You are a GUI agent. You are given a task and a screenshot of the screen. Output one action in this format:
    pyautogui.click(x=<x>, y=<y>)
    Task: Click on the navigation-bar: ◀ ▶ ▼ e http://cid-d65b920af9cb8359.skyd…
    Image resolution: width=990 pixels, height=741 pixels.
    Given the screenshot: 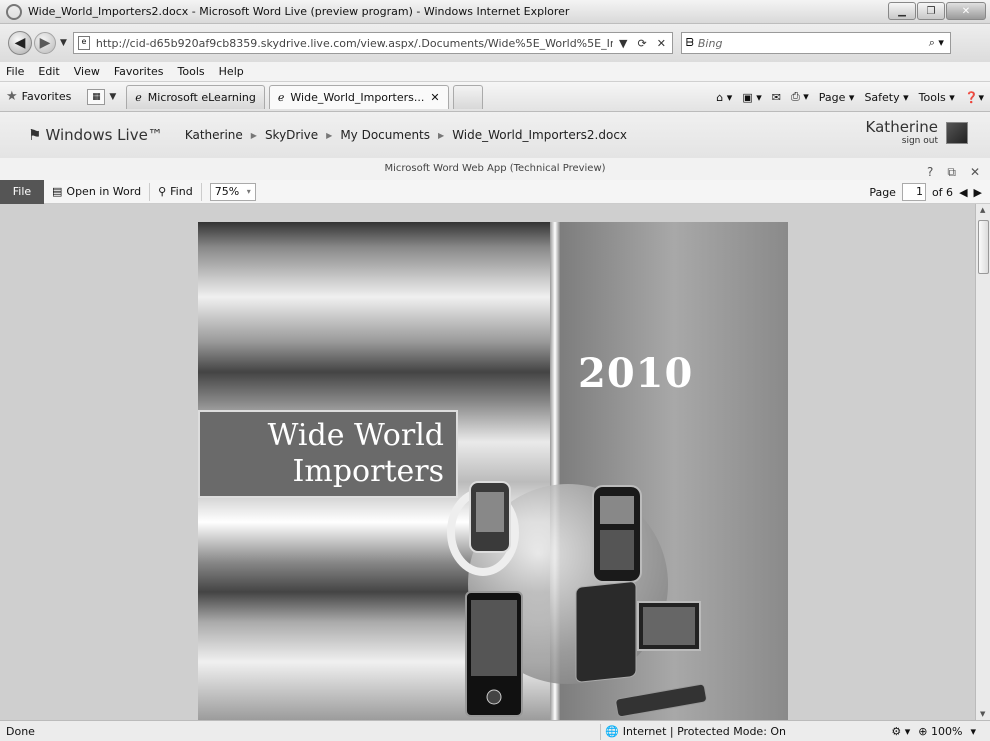 What is the action you would take?
    pyautogui.click(x=495, y=43)
    